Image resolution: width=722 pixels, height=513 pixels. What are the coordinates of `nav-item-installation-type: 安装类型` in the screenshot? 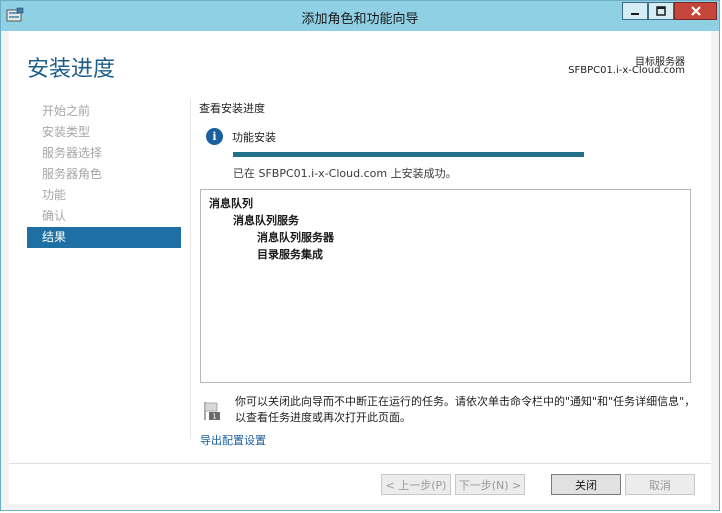 It's located at (66, 132).